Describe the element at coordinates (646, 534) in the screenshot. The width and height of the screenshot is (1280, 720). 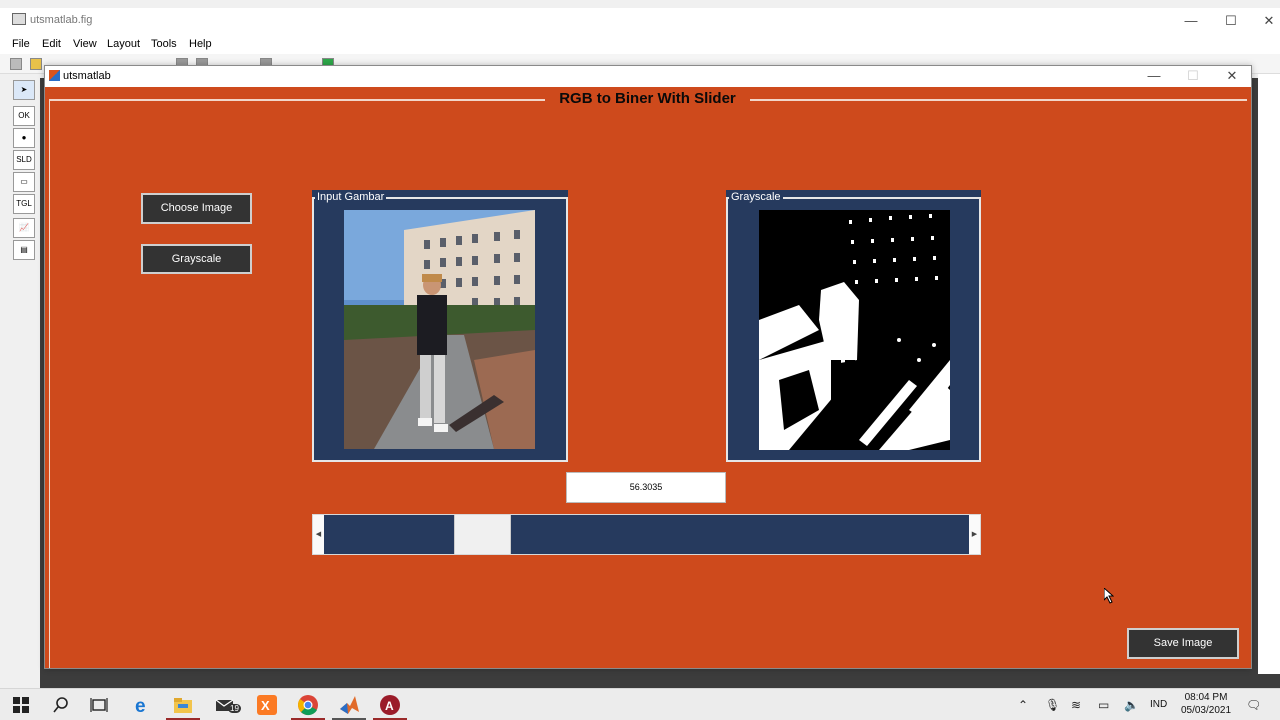
I see `threshold-slider: ◀ ▶` at that location.